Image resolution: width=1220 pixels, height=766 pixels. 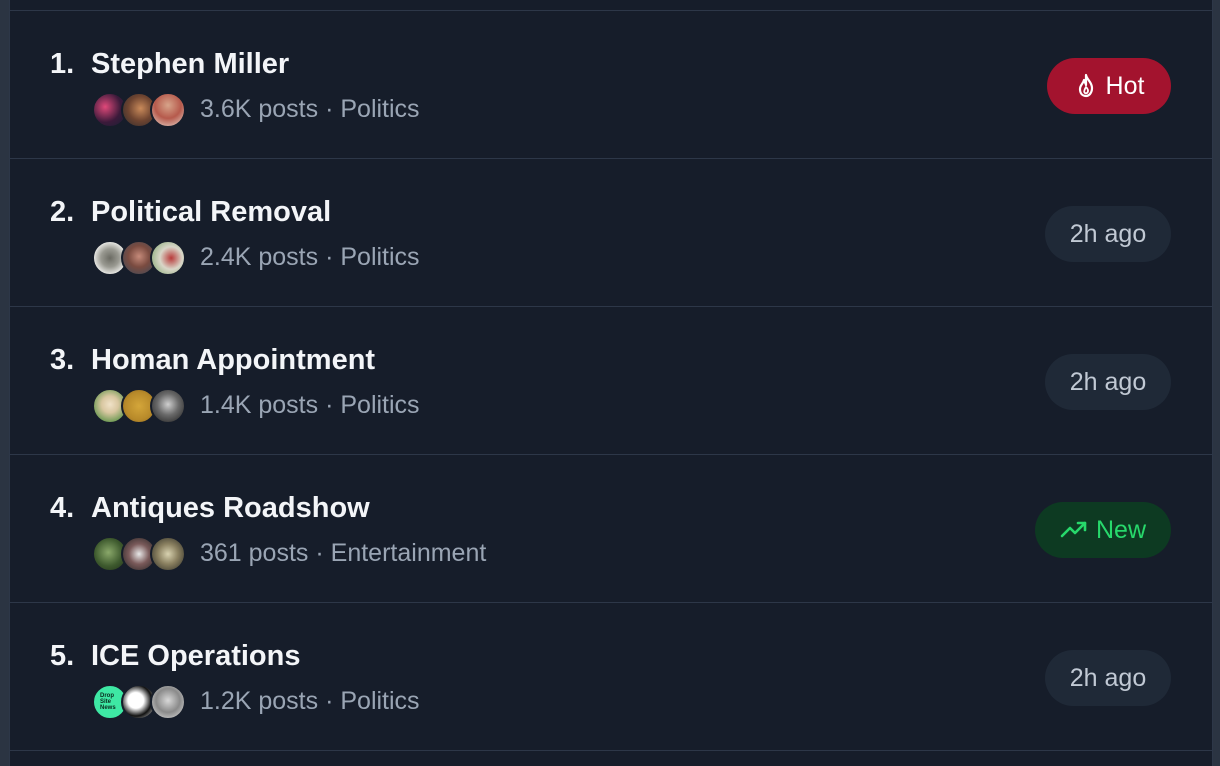 What do you see at coordinates (62, 360) in the screenshot?
I see `rank-number: 3.` at bounding box center [62, 360].